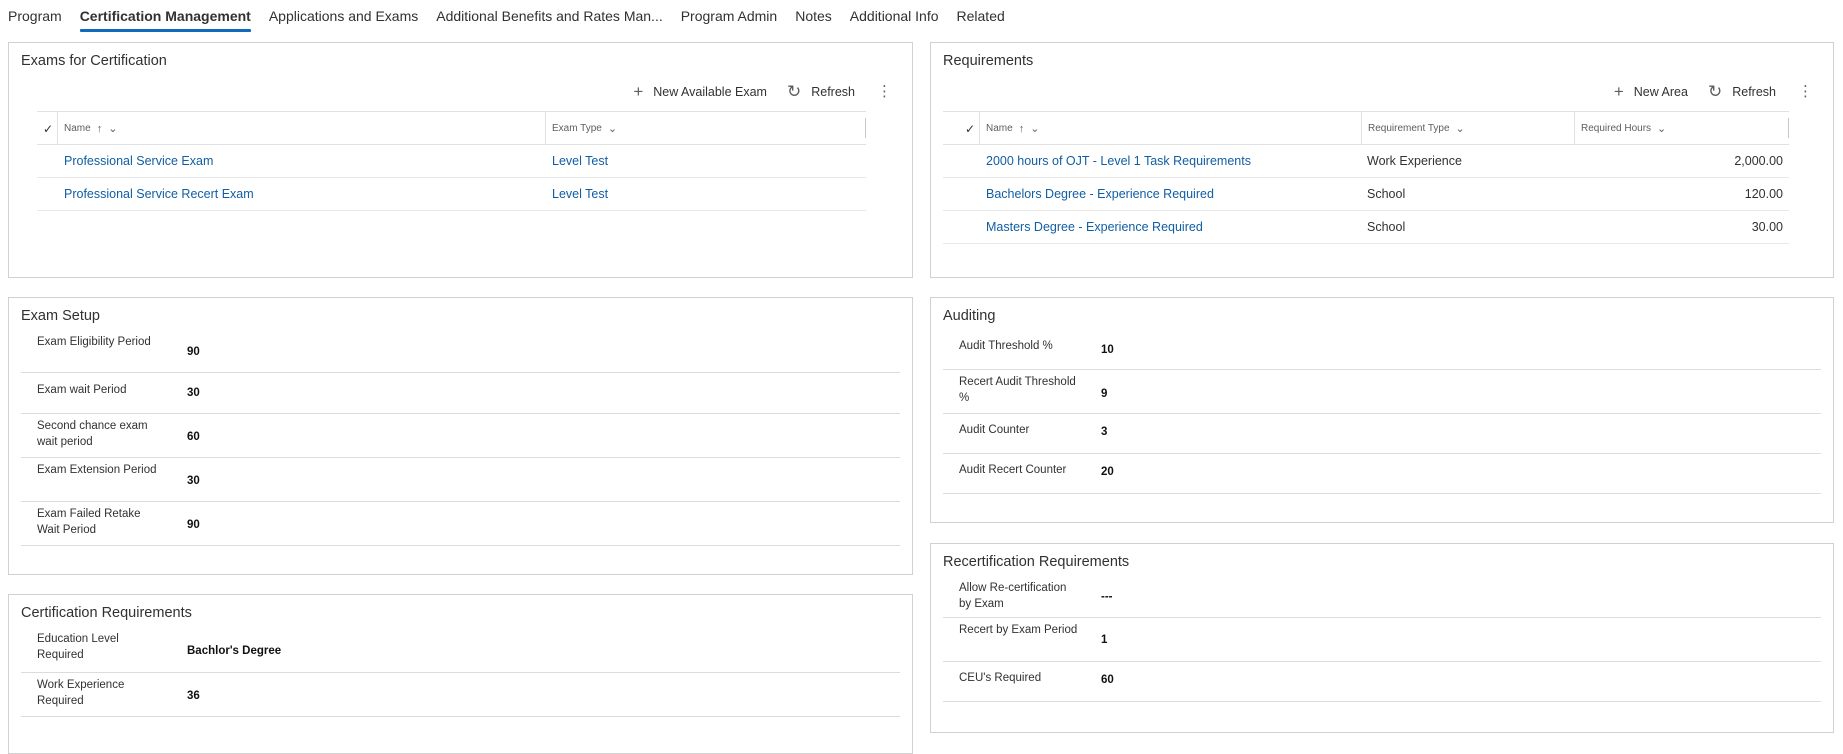 This screenshot has width=1843, height=754. Describe the element at coordinates (1382, 434) in the screenshot. I see `field-audit-counter: Audit Counter 3` at that location.